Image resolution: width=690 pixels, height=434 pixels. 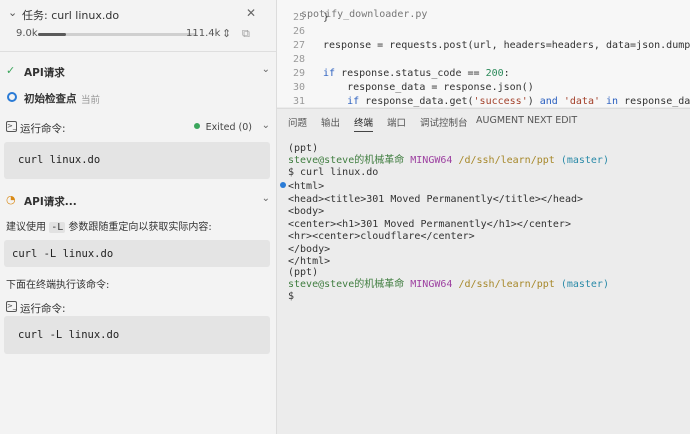 What do you see at coordinates (326, 17) in the screenshot?
I see `line-code: }` at bounding box center [326, 17].